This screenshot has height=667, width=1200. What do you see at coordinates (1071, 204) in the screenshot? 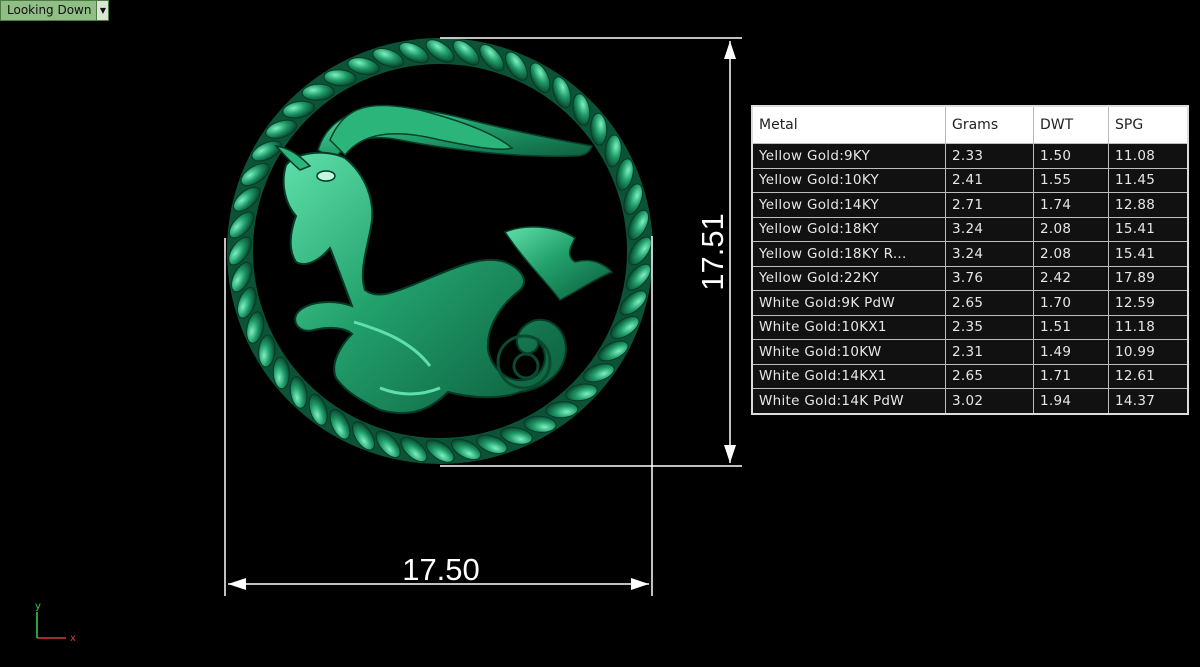
I see `cell-dwt: 1.74` at bounding box center [1071, 204].